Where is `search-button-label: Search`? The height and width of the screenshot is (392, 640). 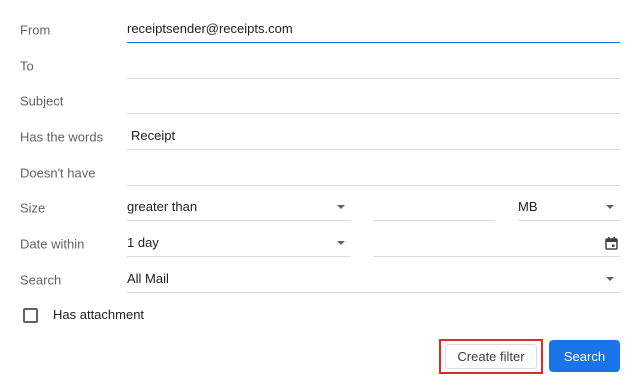 search-button-label: Search is located at coordinates (584, 356).